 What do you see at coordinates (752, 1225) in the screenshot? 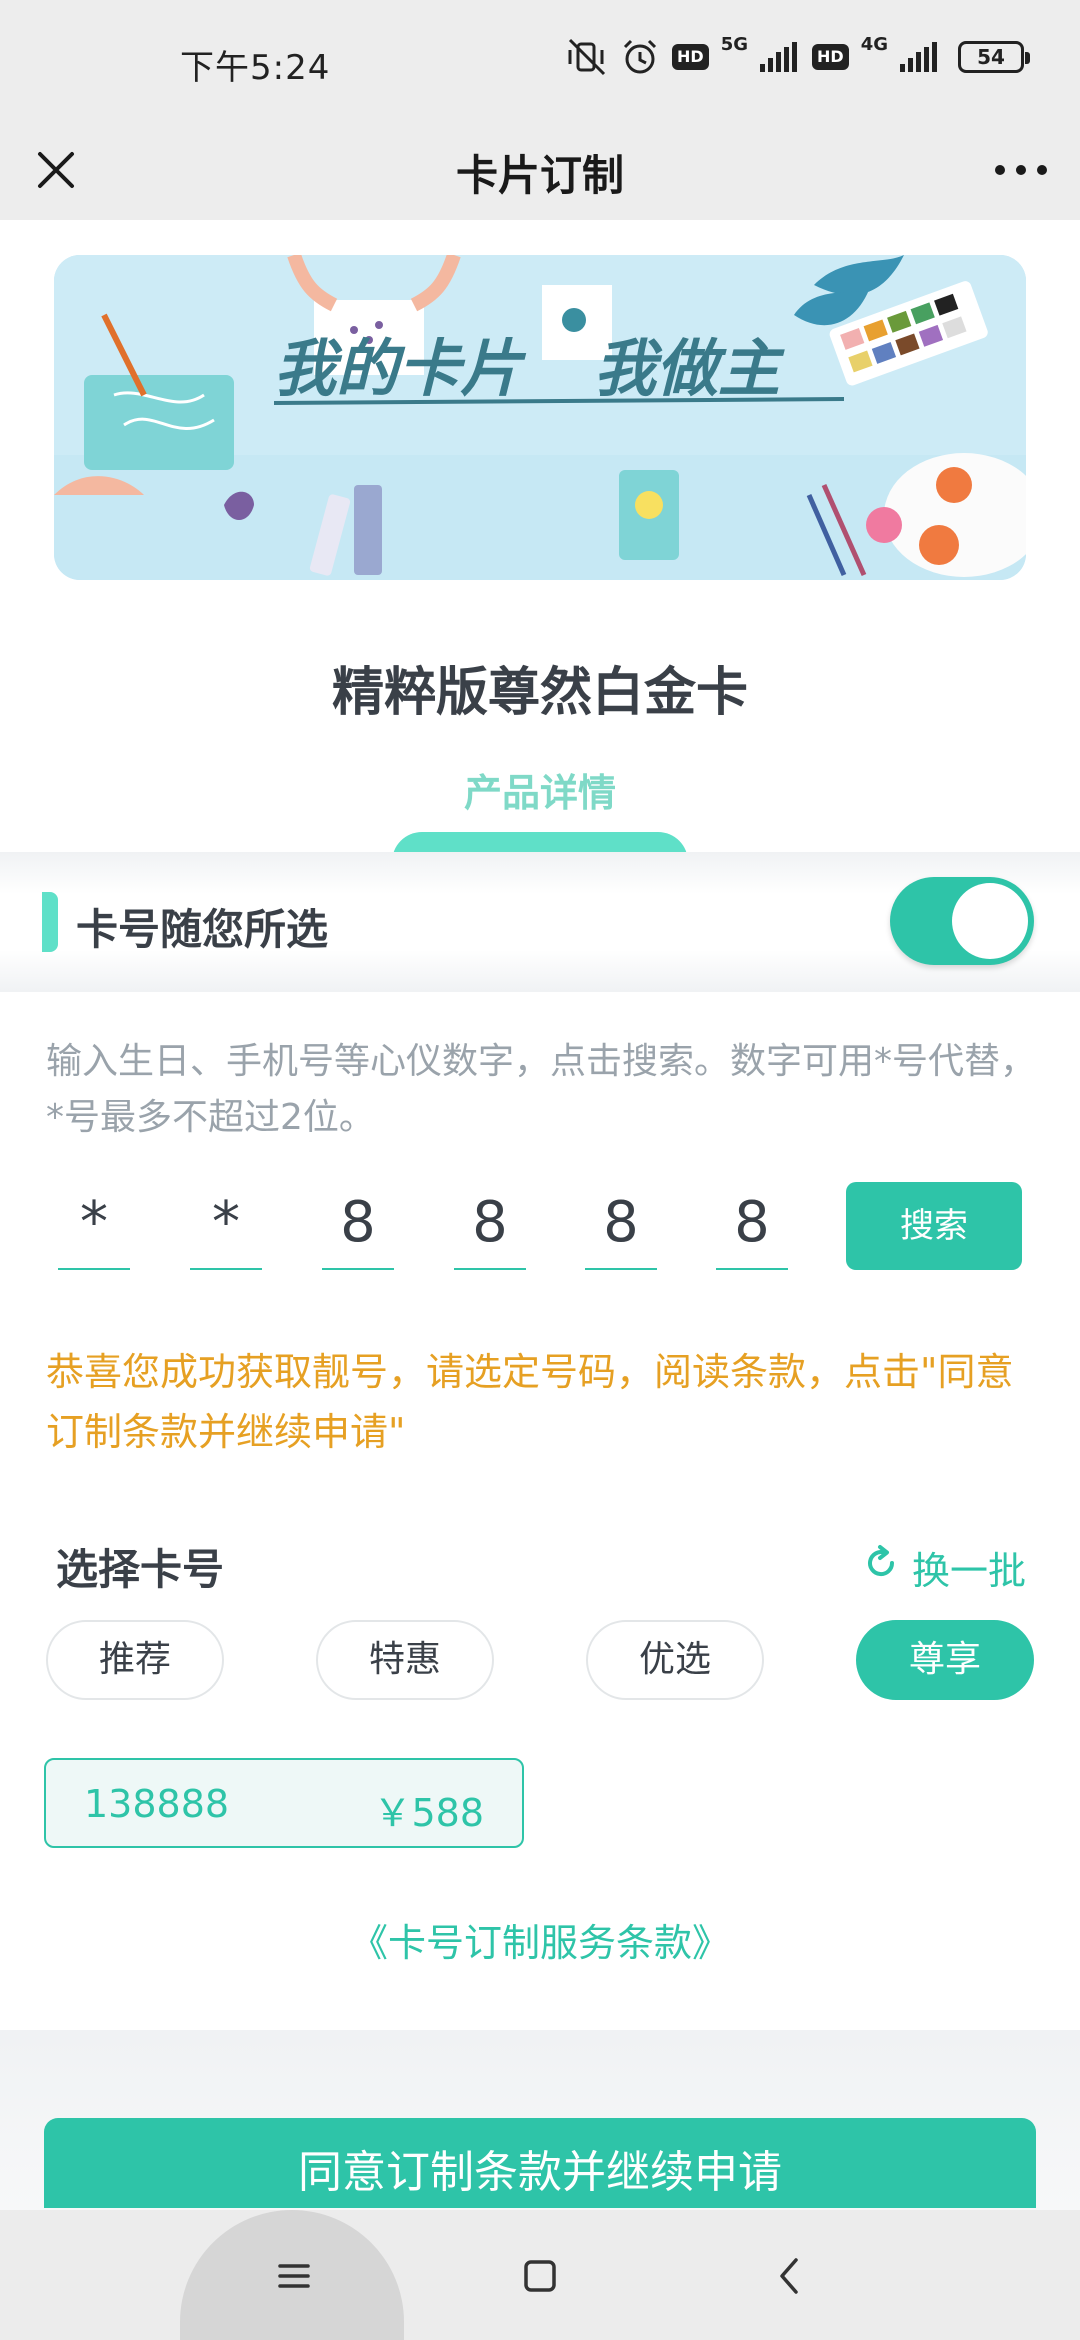
I see `digit-input-6: 8` at bounding box center [752, 1225].